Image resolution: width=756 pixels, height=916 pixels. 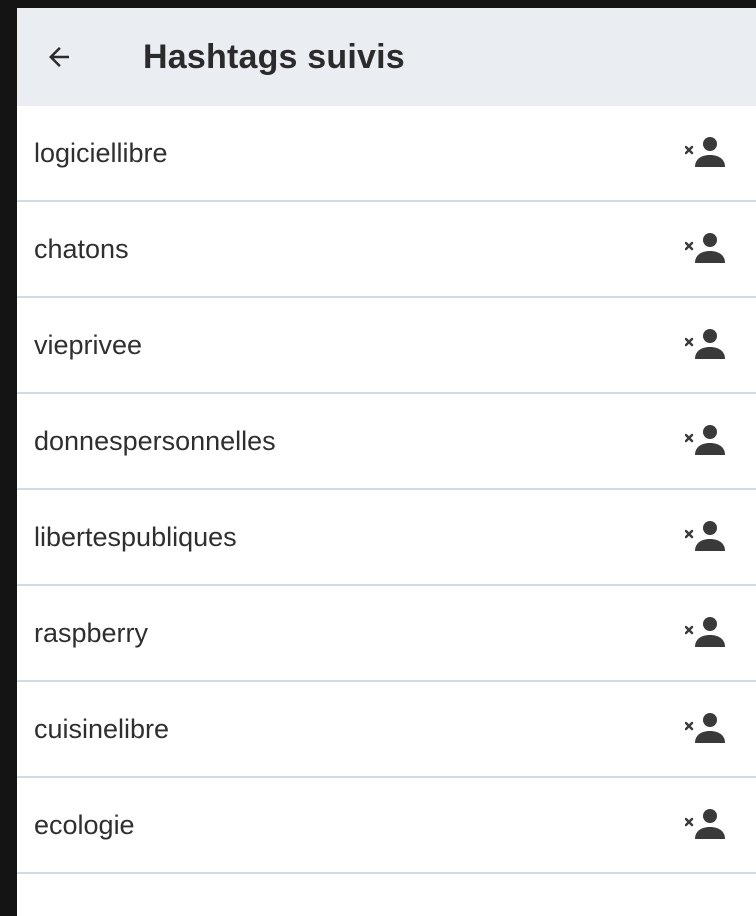 I want to click on back-button, so click(x=59, y=57).